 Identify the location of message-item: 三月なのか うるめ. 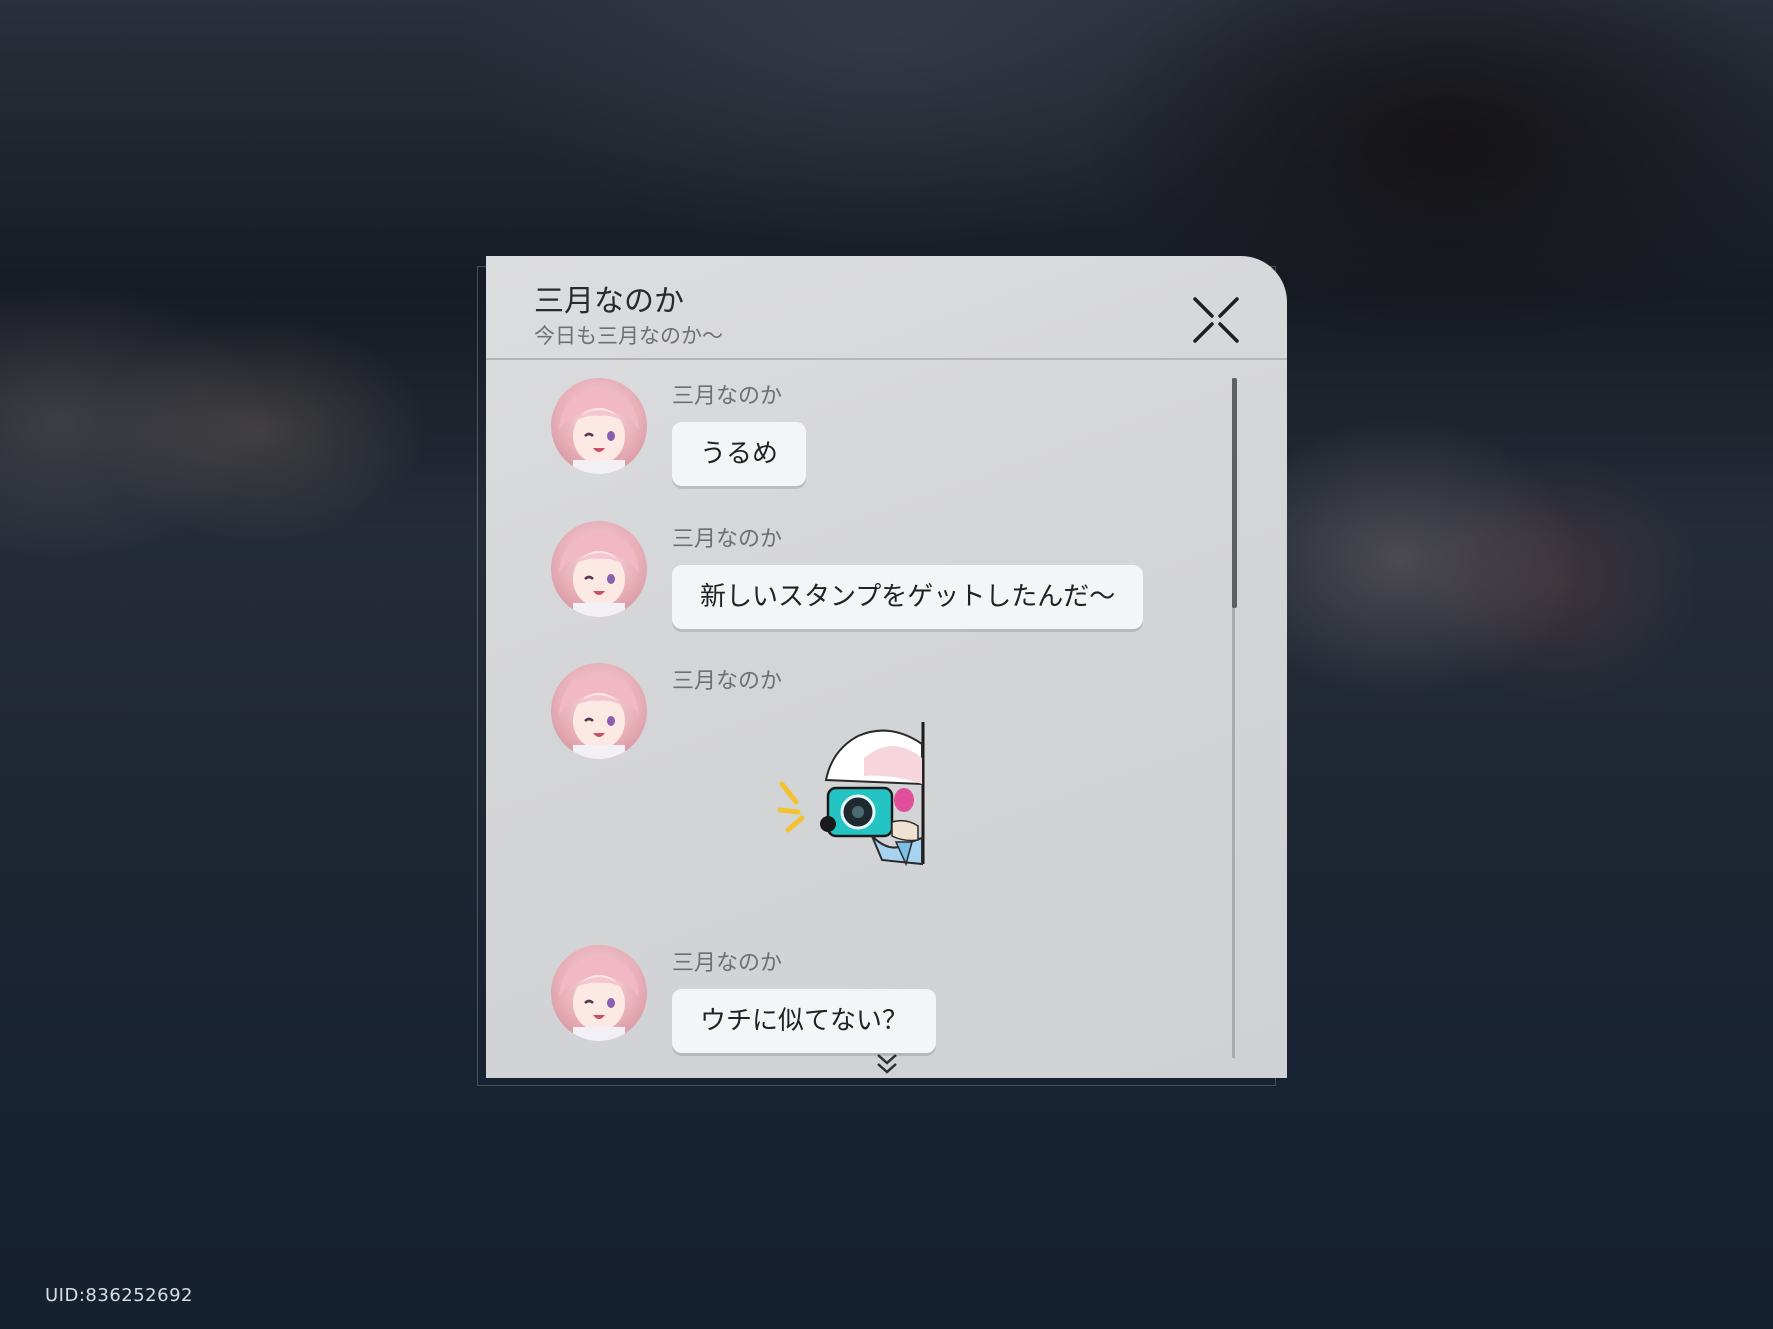
(891, 433).